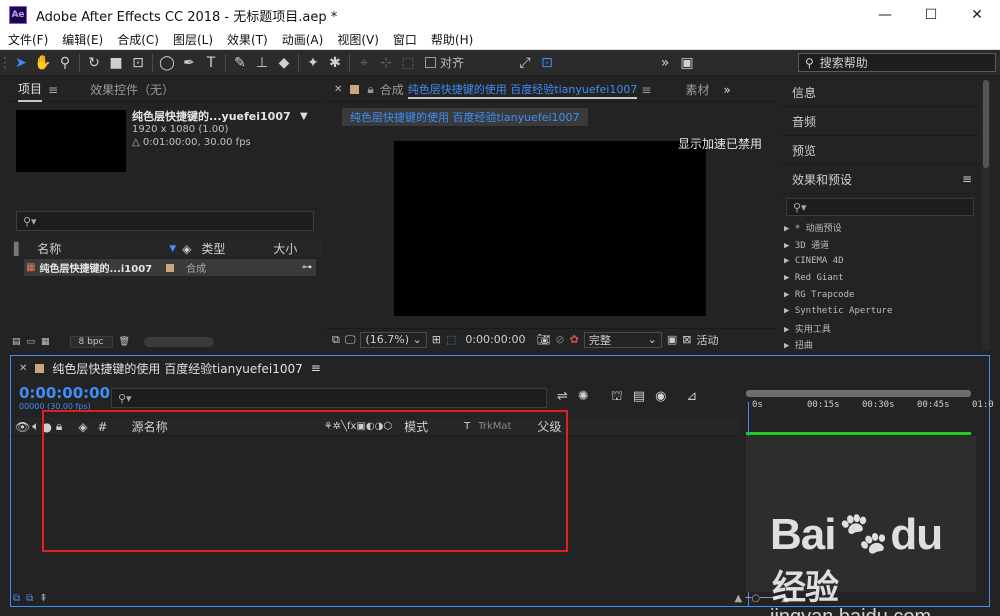 The height and width of the screenshot is (616, 1000). Describe the element at coordinates (189, 63) in the screenshot. I see `pen-tool-icon: ✒` at that location.